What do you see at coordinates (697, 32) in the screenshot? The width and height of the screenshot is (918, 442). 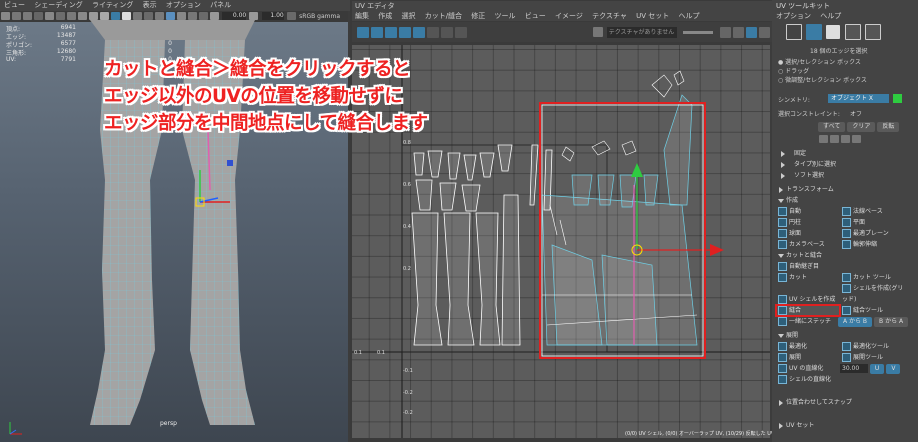 I see `brightness-slider` at bounding box center [697, 32].